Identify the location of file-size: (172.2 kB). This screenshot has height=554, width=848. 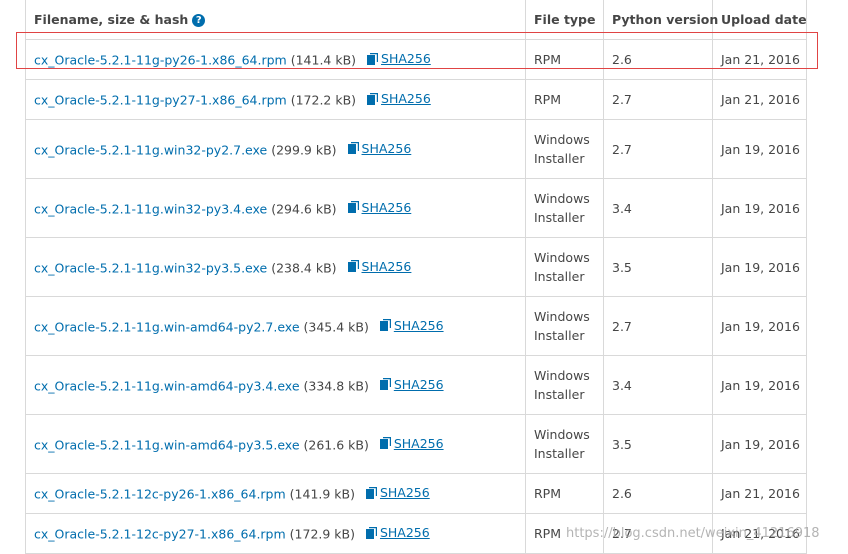
(323, 100).